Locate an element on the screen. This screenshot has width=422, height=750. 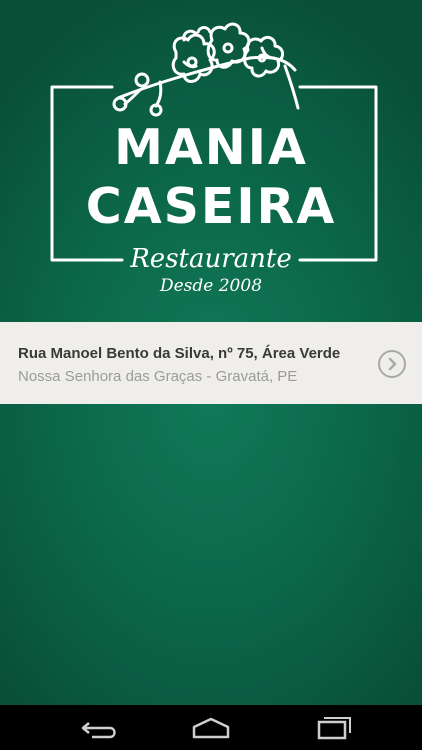
system-navigation-bar is located at coordinates (211, 727).